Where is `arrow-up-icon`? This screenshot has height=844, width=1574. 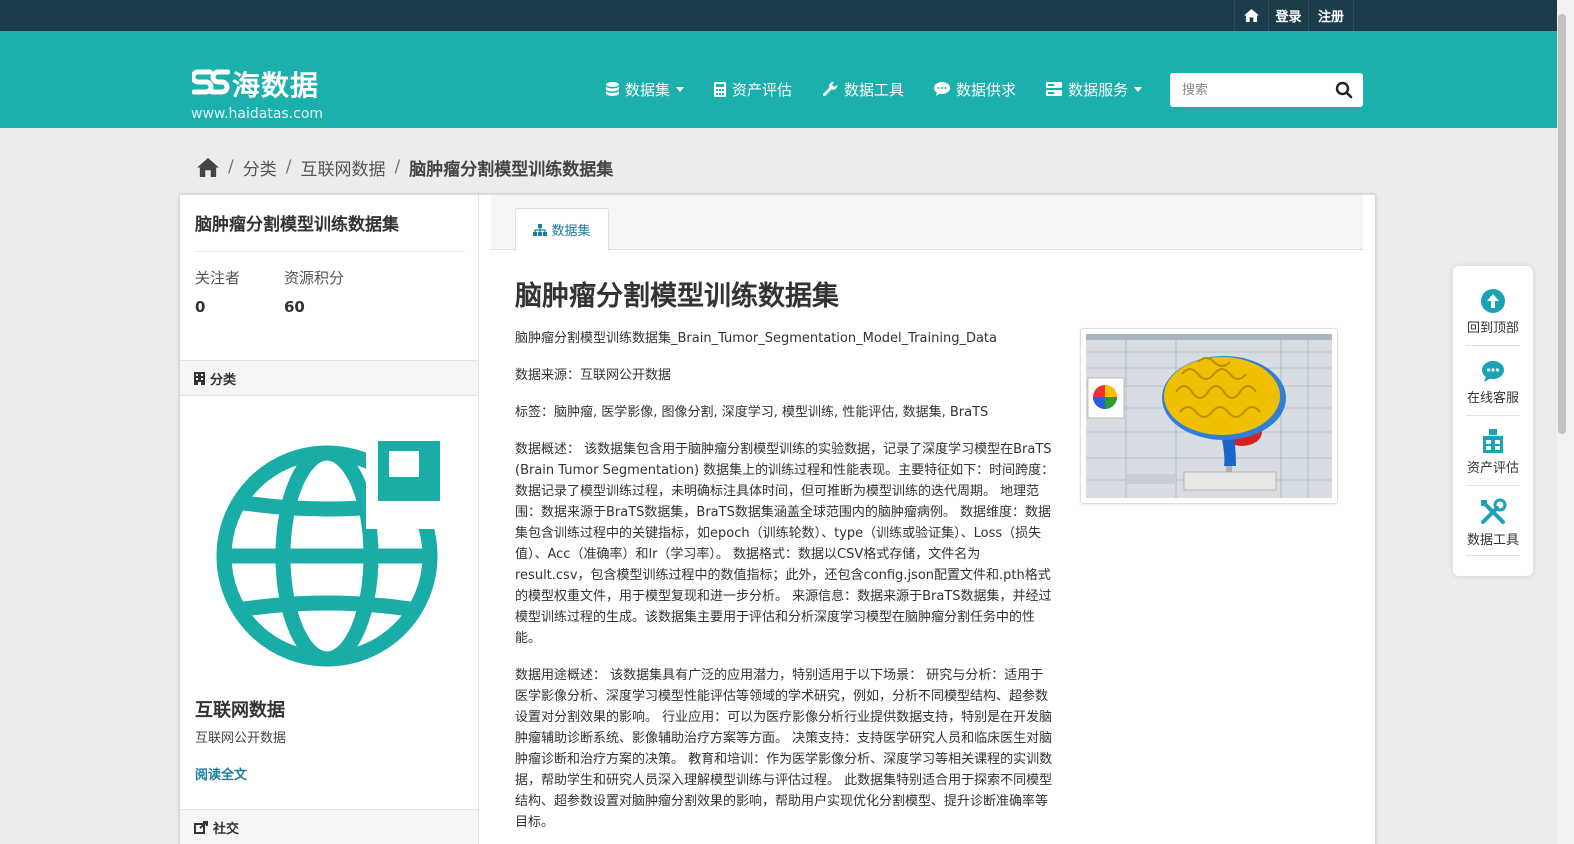
arrow-up-icon is located at coordinates (1493, 301).